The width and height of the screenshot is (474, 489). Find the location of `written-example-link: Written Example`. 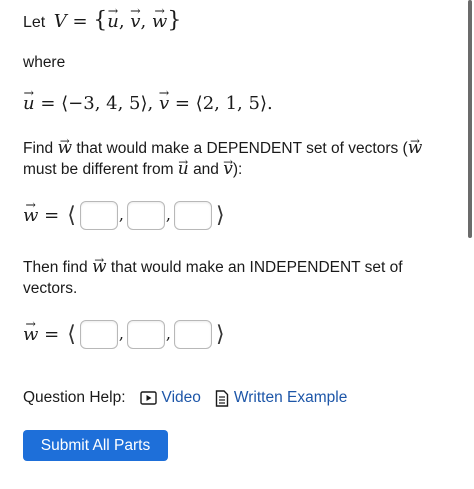

written-example-link: Written Example is located at coordinates (281, 398).